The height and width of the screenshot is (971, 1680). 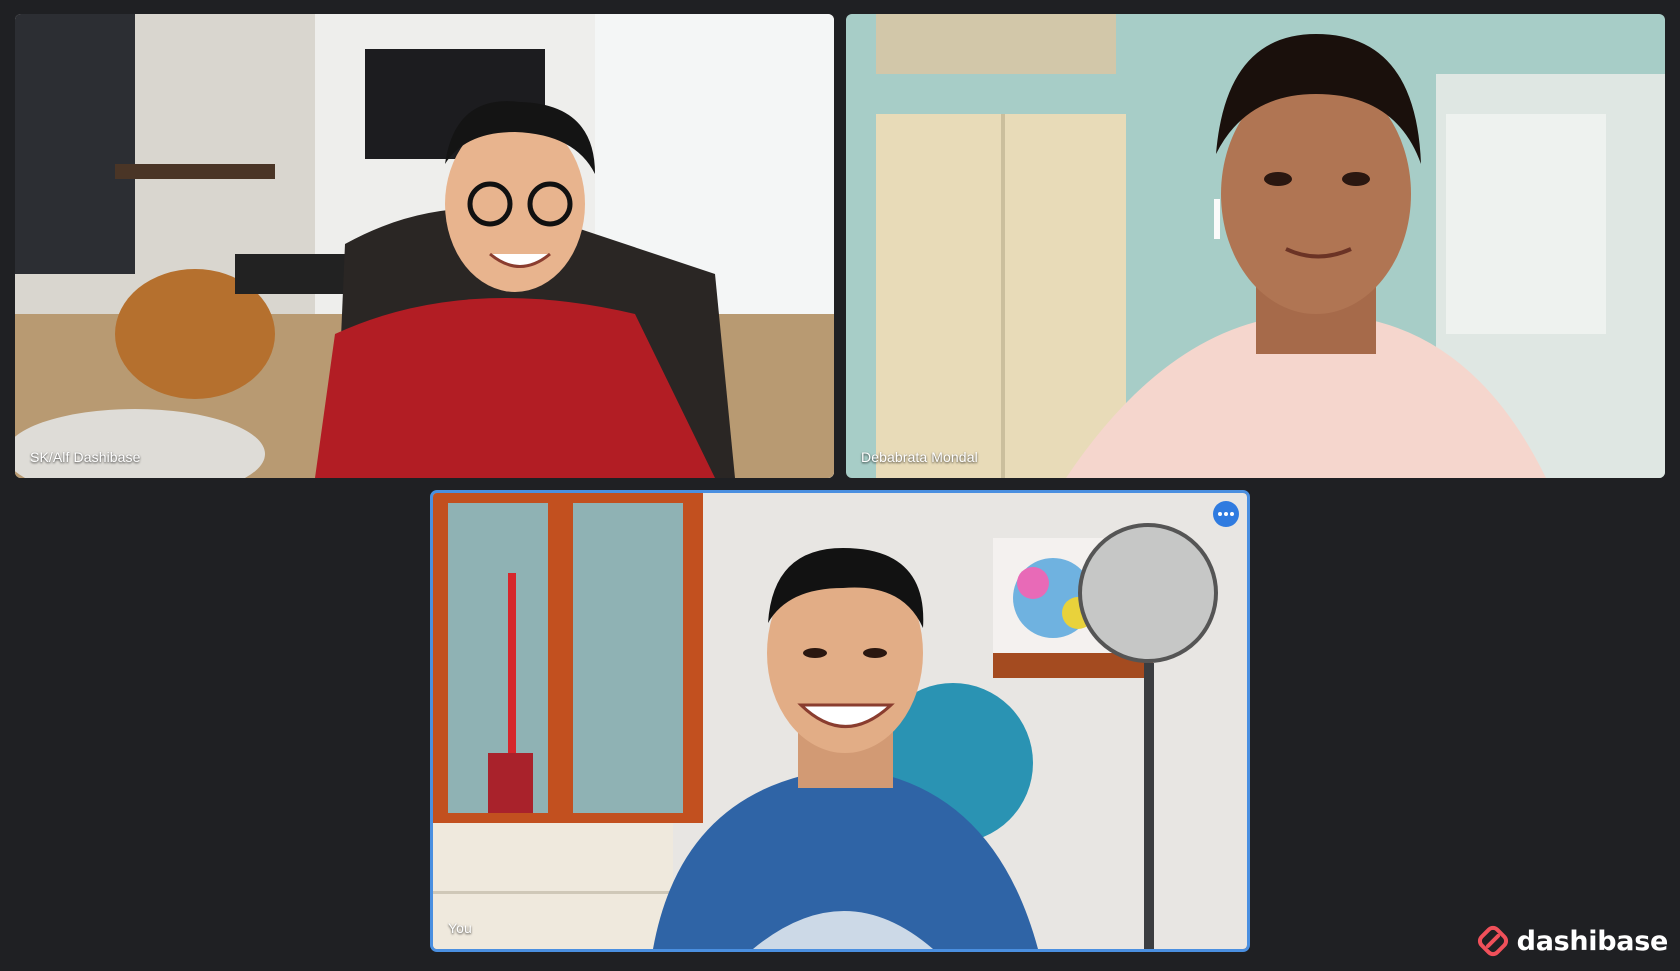 I want to click on participant-name: You, so click(x=460, y=928).